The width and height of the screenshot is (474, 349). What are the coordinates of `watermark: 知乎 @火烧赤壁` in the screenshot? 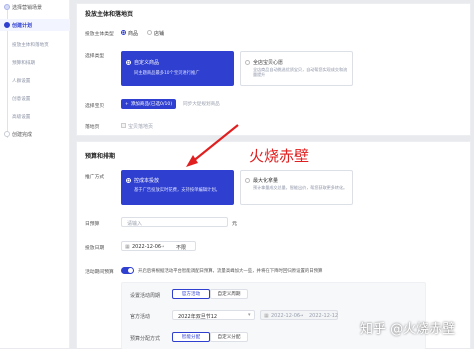 It's located at (408, 329).